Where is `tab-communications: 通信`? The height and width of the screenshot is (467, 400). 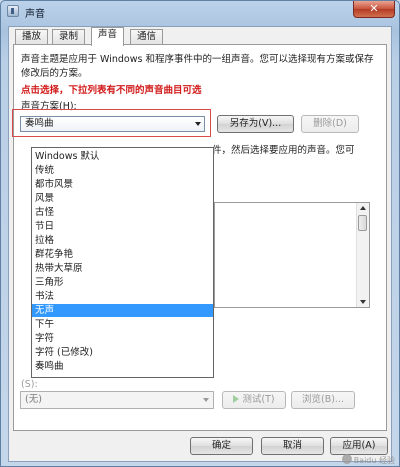 tab-communications: 通信 is located at coordinates (147, 37).